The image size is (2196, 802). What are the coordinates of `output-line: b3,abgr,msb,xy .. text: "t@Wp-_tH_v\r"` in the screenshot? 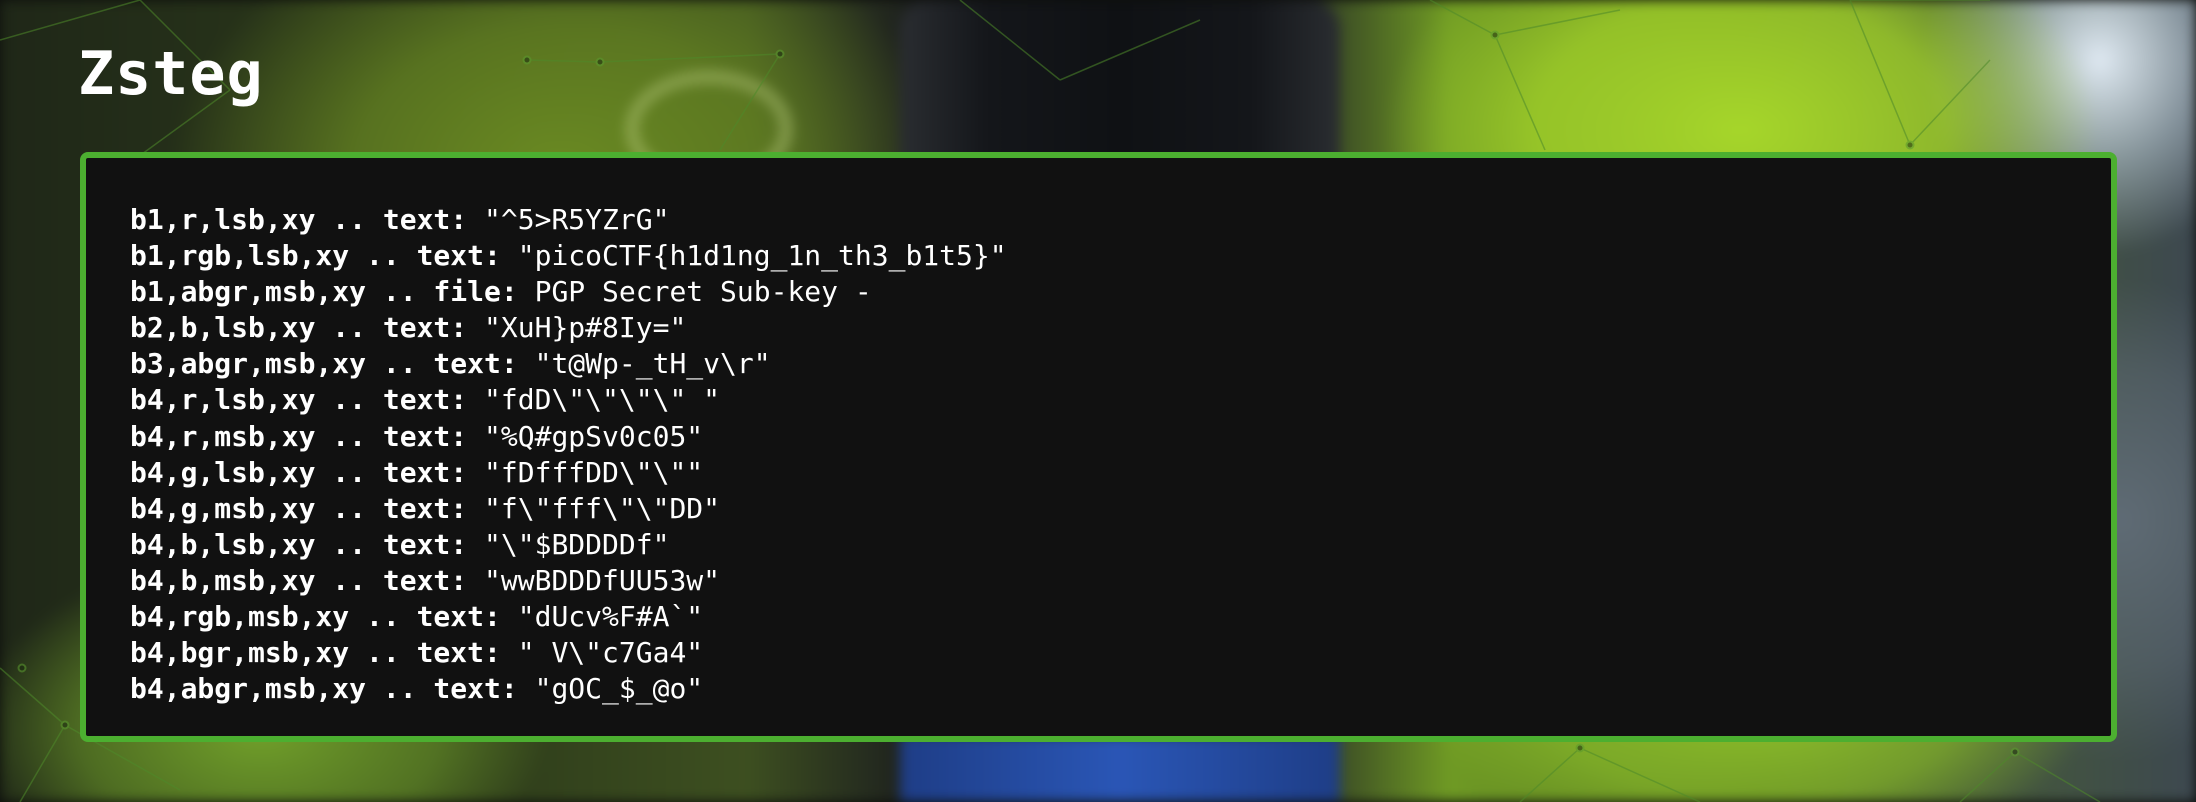 It's located at (1120, 364).